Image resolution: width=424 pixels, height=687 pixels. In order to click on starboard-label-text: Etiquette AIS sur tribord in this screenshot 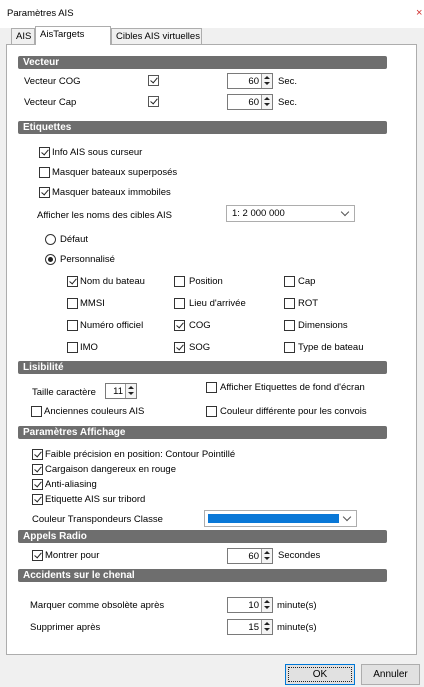, I will do `click(95, 499)`.